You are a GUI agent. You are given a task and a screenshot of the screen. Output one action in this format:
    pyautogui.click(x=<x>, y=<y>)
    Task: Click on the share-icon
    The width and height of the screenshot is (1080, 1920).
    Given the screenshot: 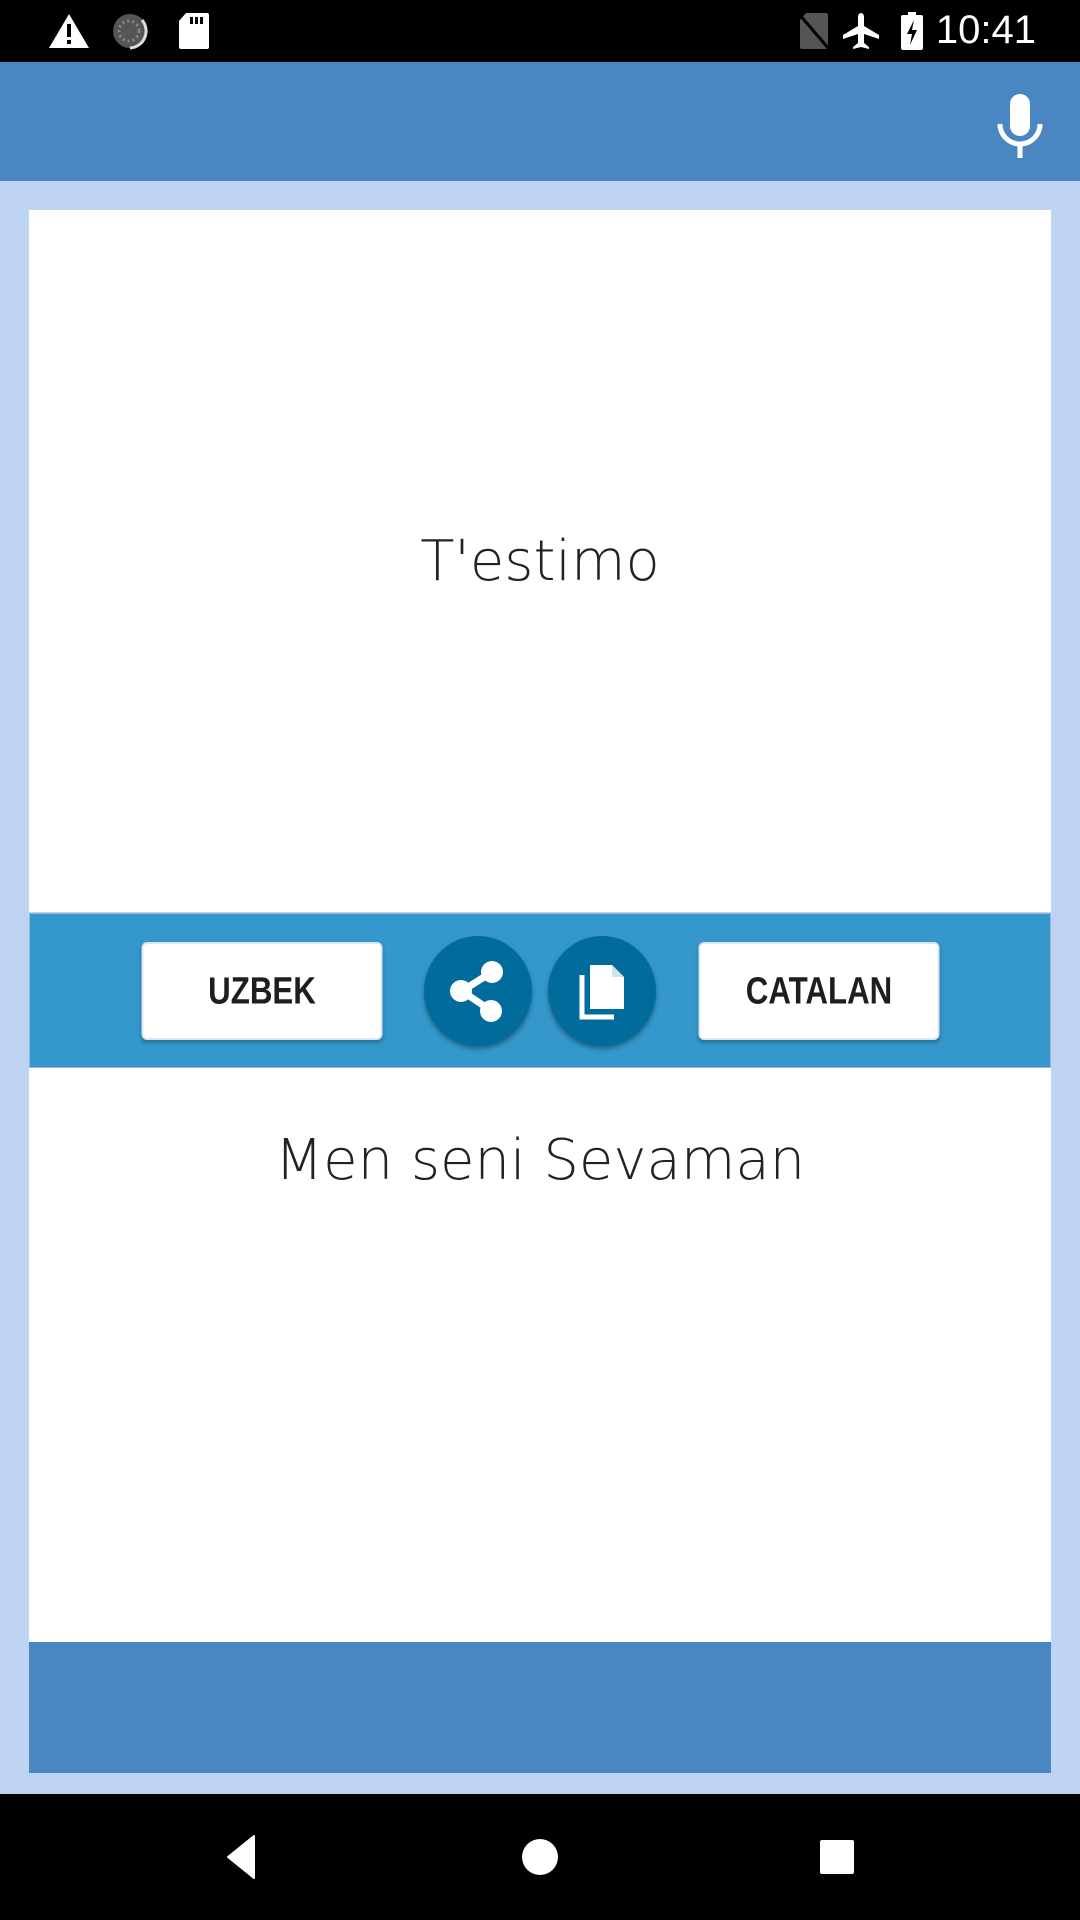 What is the action you would take?
    pyautogui.click(x=476, y=991)
    